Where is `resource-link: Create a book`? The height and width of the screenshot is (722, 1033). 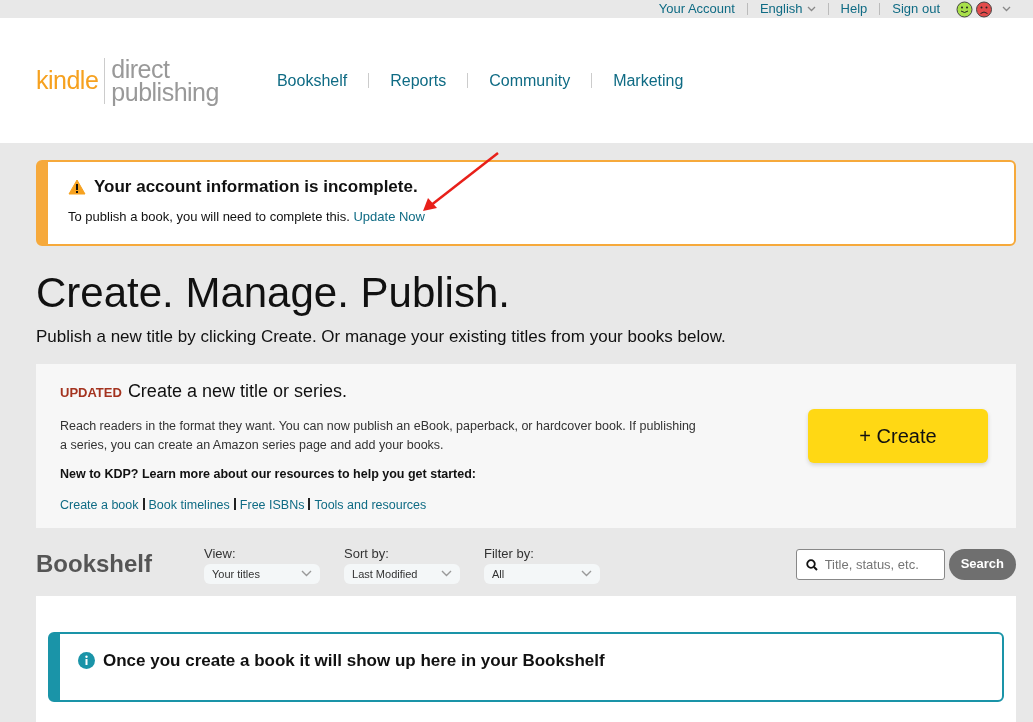
resource-link: Create a book is located at coordinates (99, 504).